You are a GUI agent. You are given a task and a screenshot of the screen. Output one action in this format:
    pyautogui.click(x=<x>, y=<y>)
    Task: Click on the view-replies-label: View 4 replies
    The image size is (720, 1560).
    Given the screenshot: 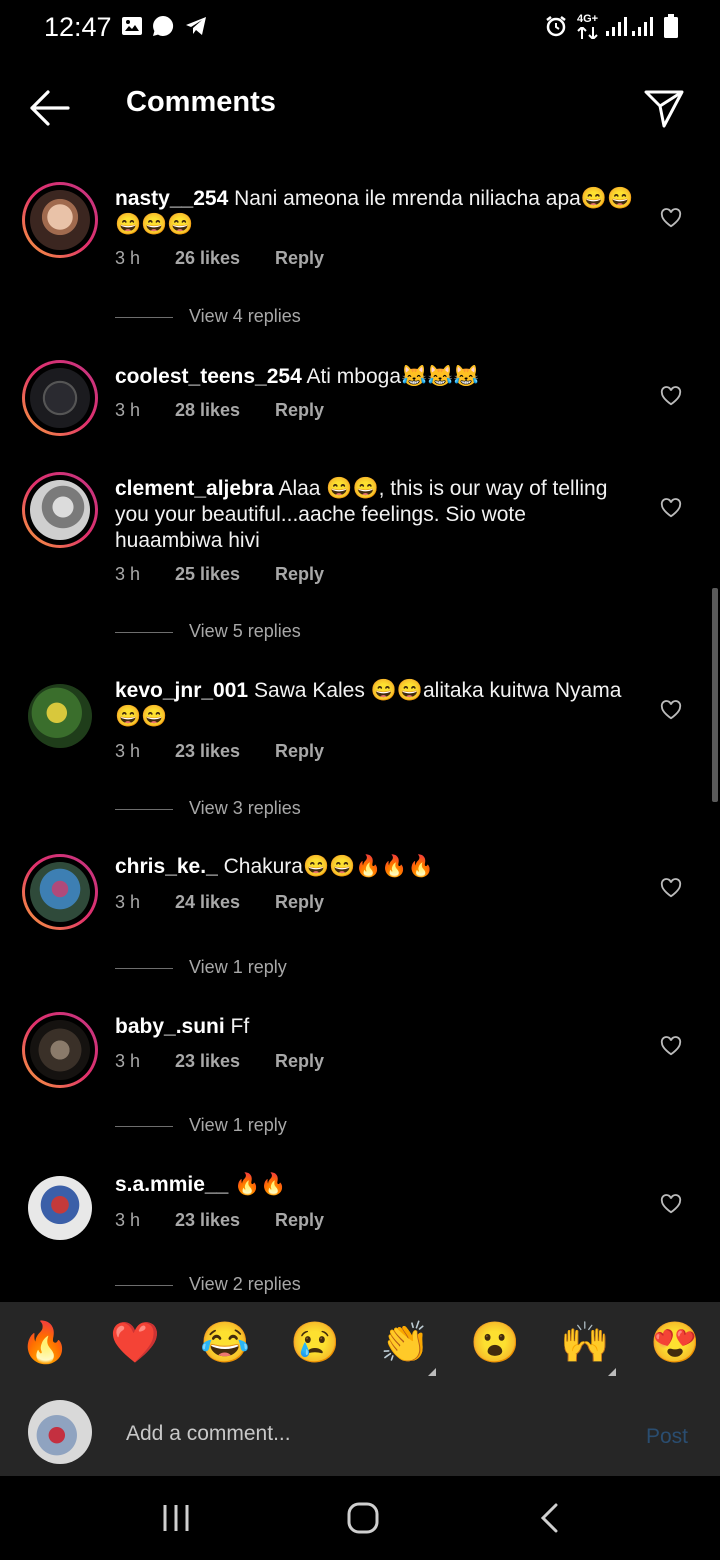 What is the action you would take?
    pyautogui.click(x=245, y=316)
    